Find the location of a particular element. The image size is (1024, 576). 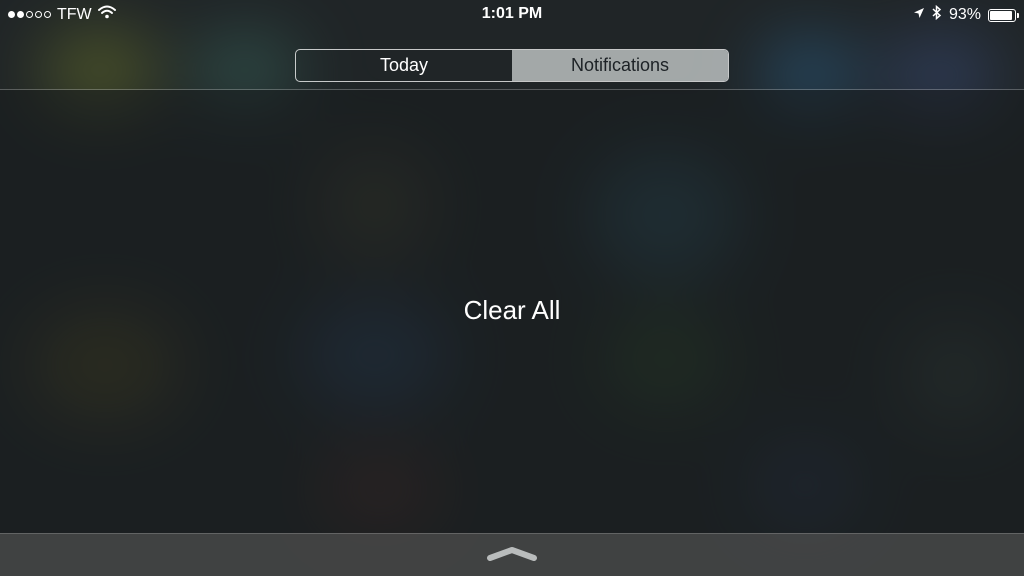

bottom-grabber-bar is located at coordinates (512, 554).